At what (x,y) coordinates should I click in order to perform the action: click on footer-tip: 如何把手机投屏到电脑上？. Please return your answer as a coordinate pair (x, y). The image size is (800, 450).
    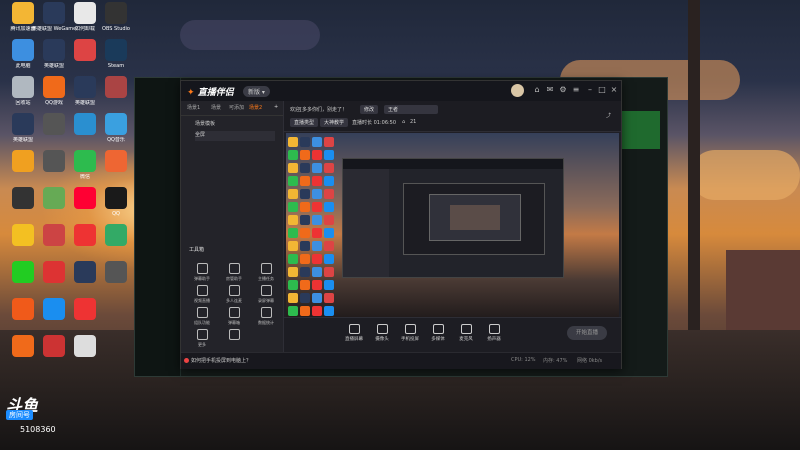
    Looking at the image, I should click on (221, 360).